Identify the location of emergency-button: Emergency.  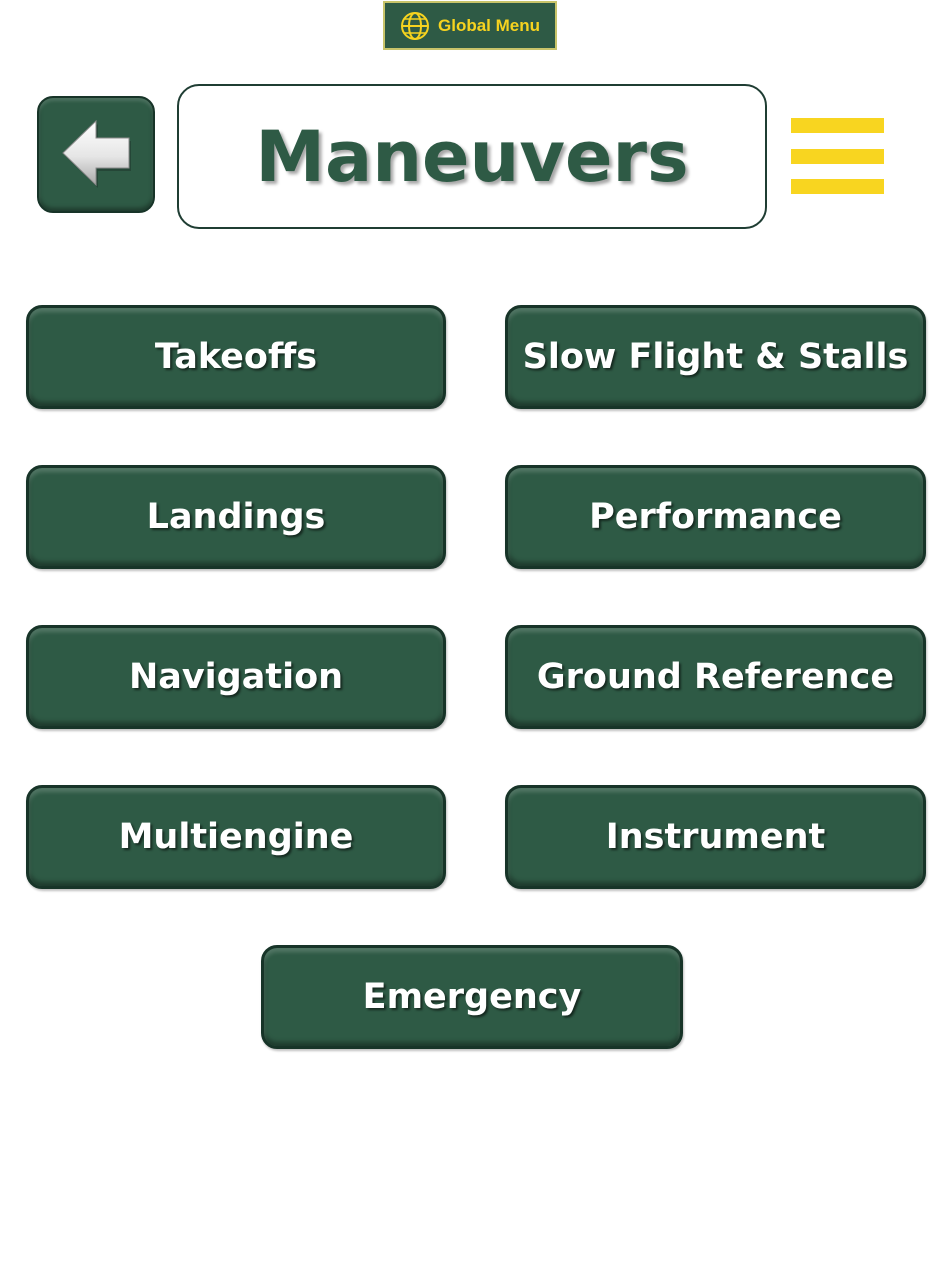
(472, 997).